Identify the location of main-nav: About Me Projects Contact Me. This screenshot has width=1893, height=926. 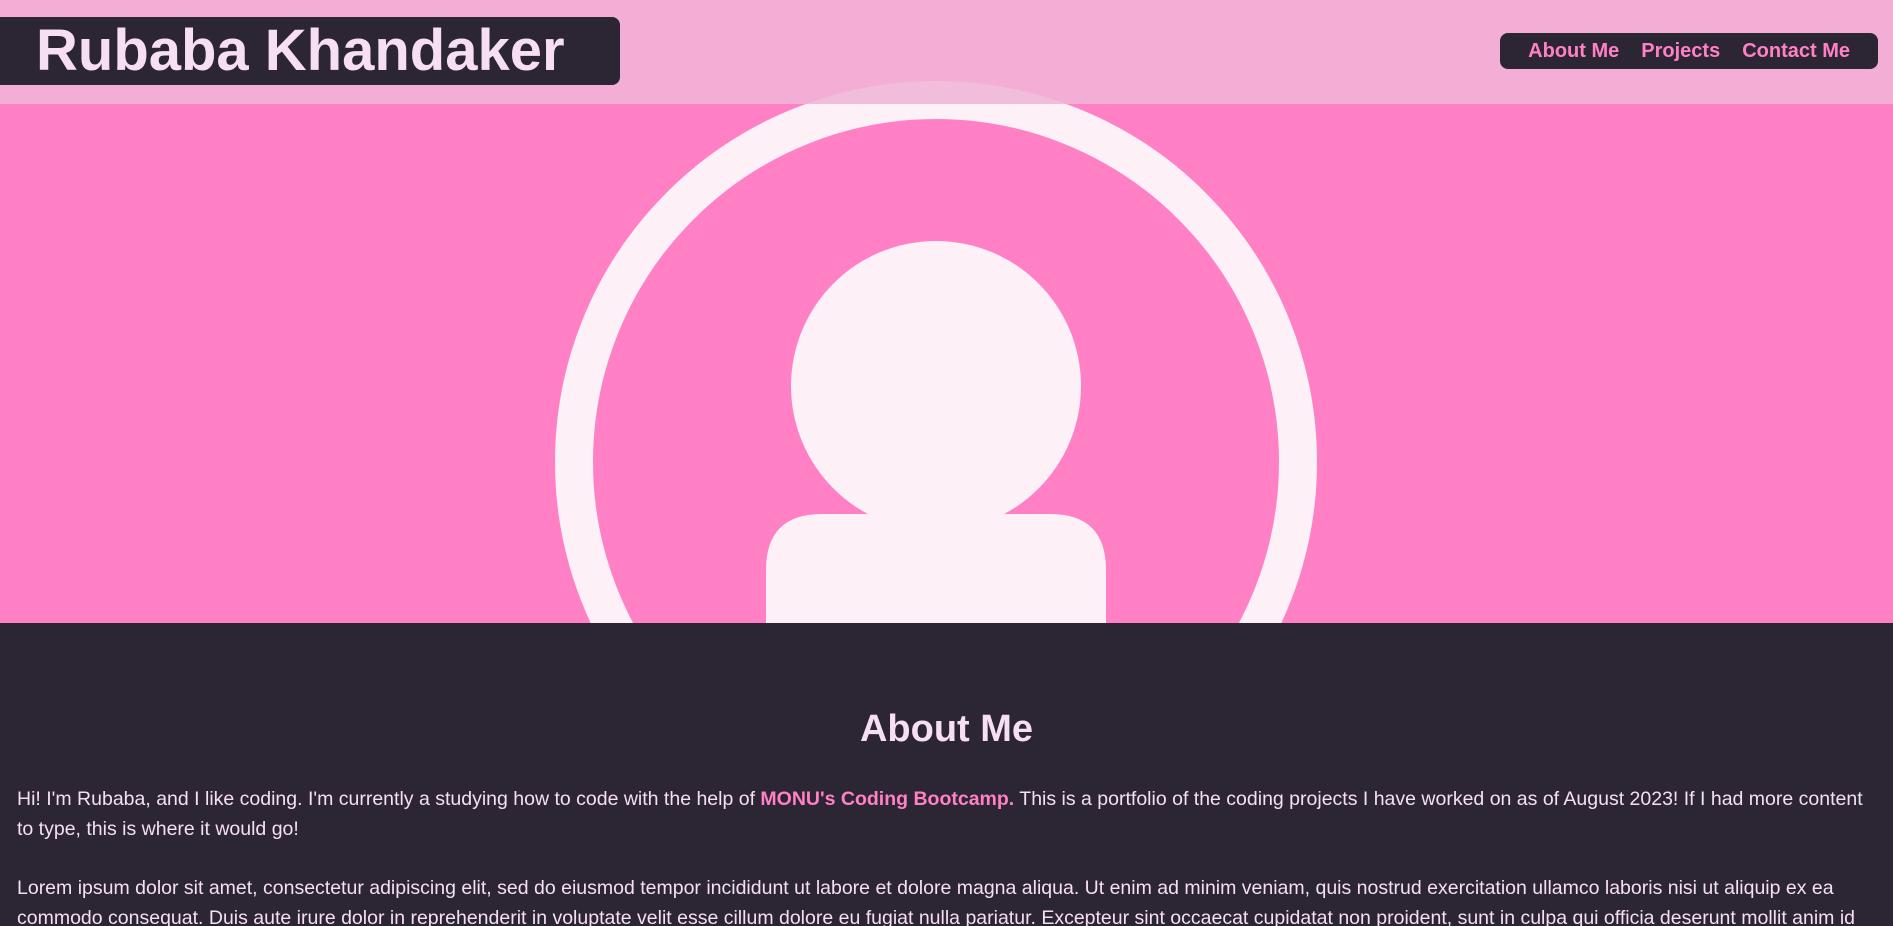
(1689, 51).